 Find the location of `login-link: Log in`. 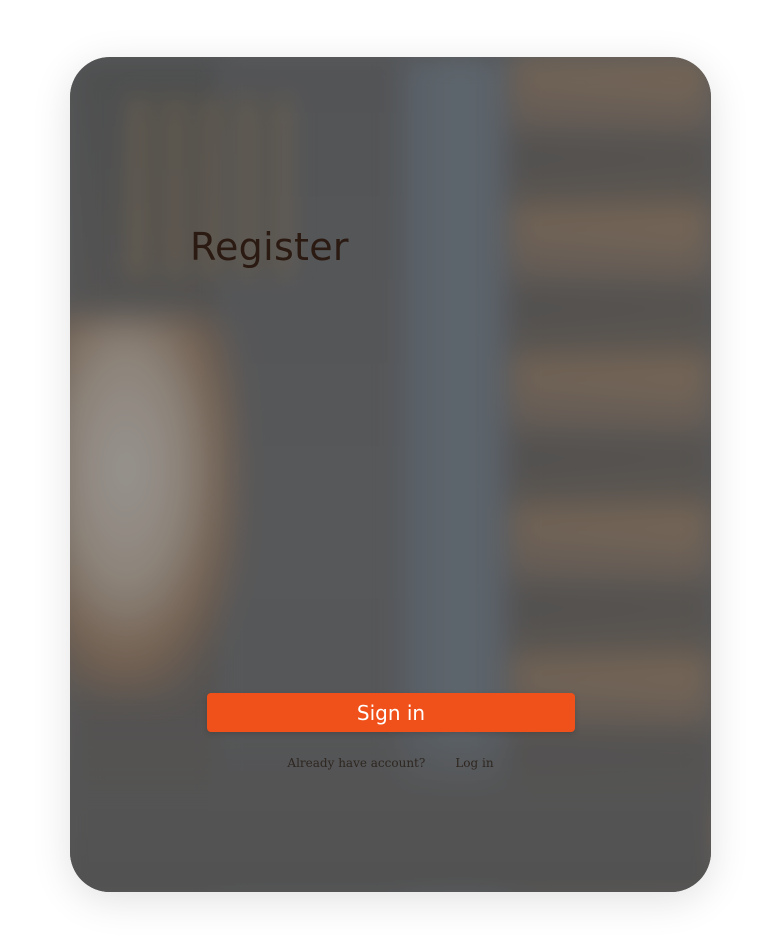

login-link: Log in is located at coordinates (474, 763).